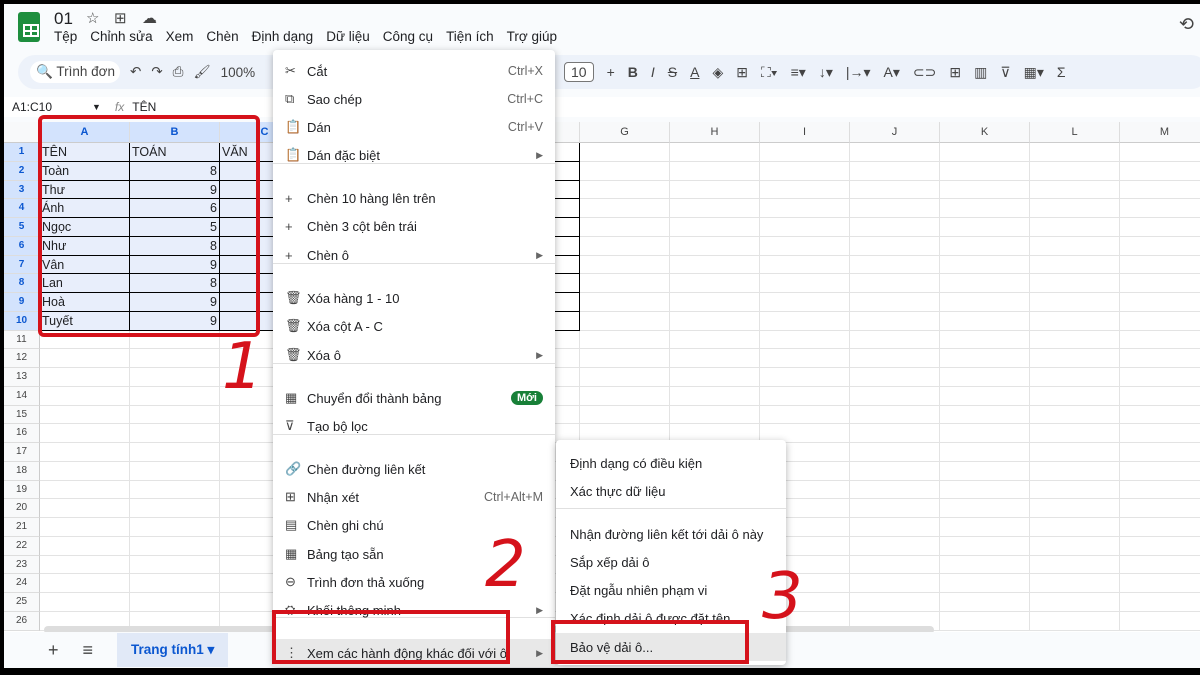 The image size is (1200, 675). What do you see at coordinates (892, 72) in the screenshot?
I see `text-rotation-icon: A▾` at bounding box center [892, 72].